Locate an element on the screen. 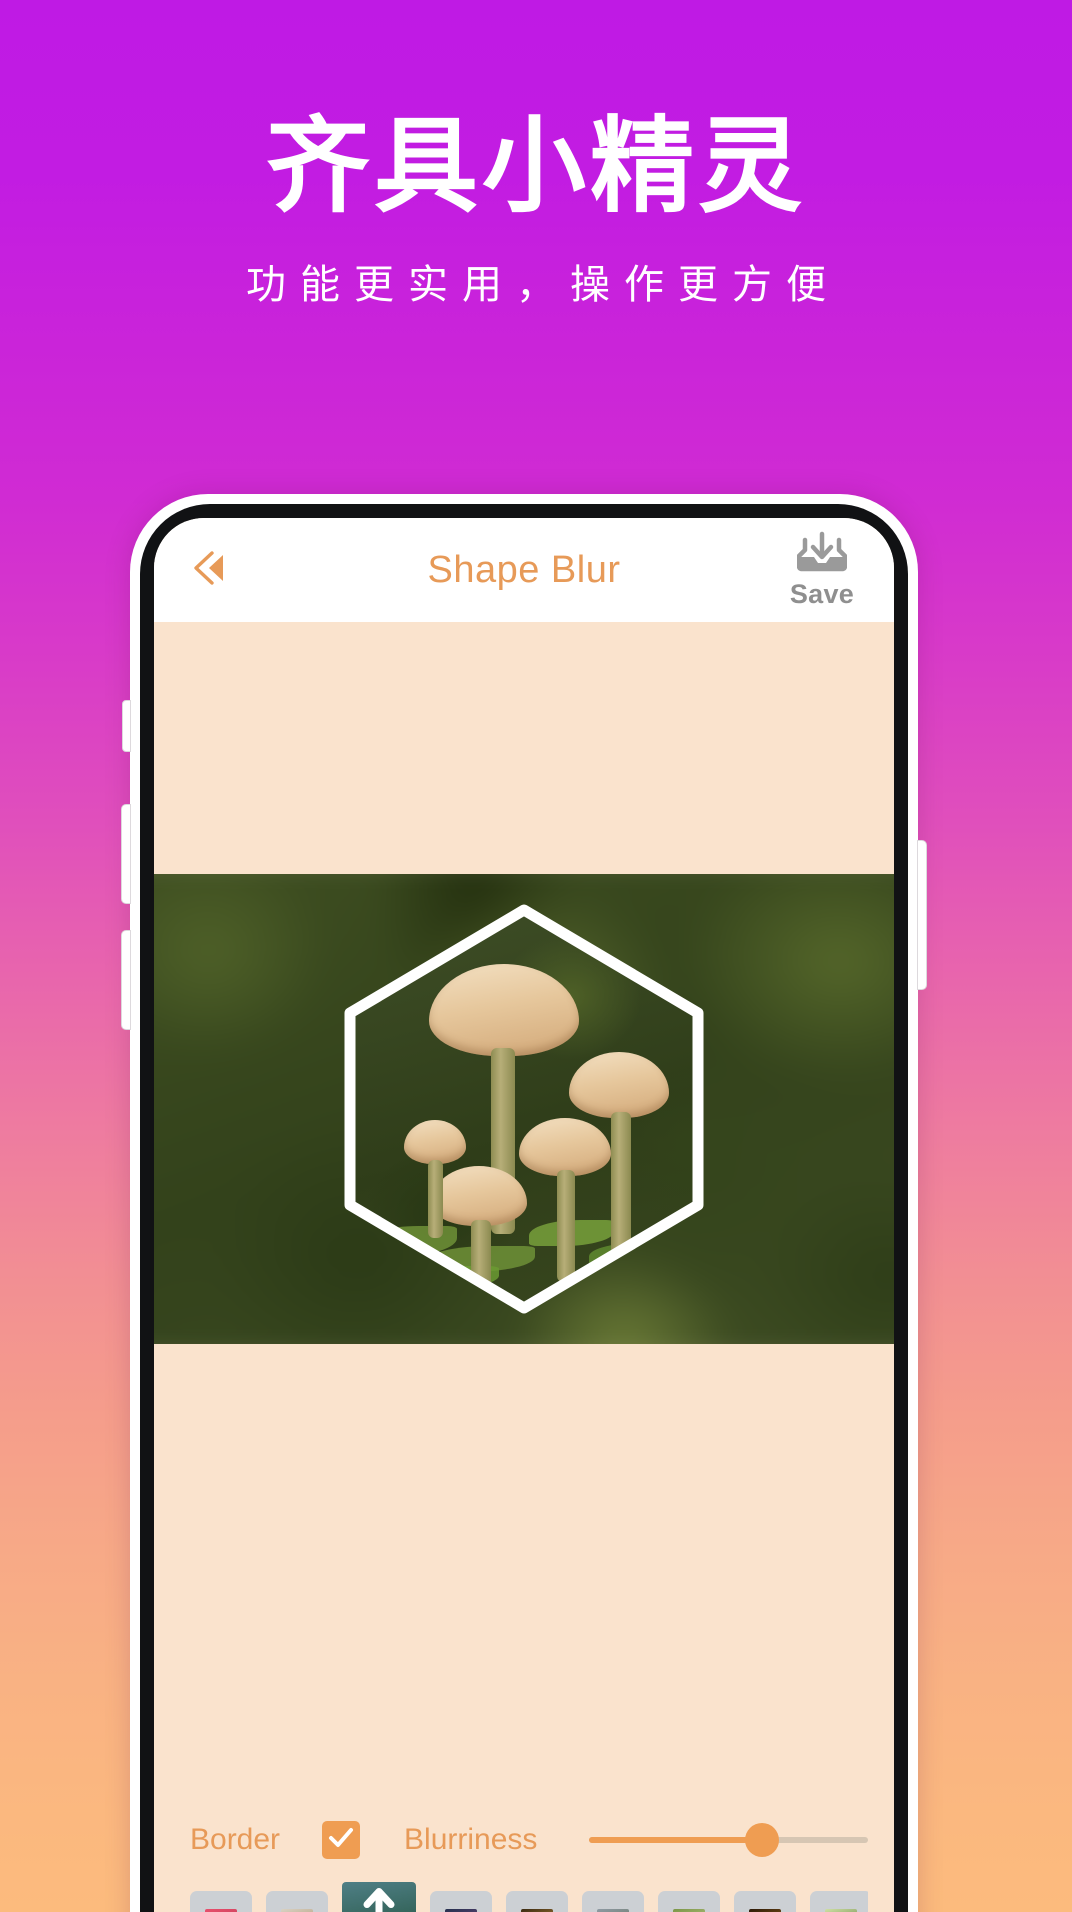  power-button is located at coordinates (922, 915).